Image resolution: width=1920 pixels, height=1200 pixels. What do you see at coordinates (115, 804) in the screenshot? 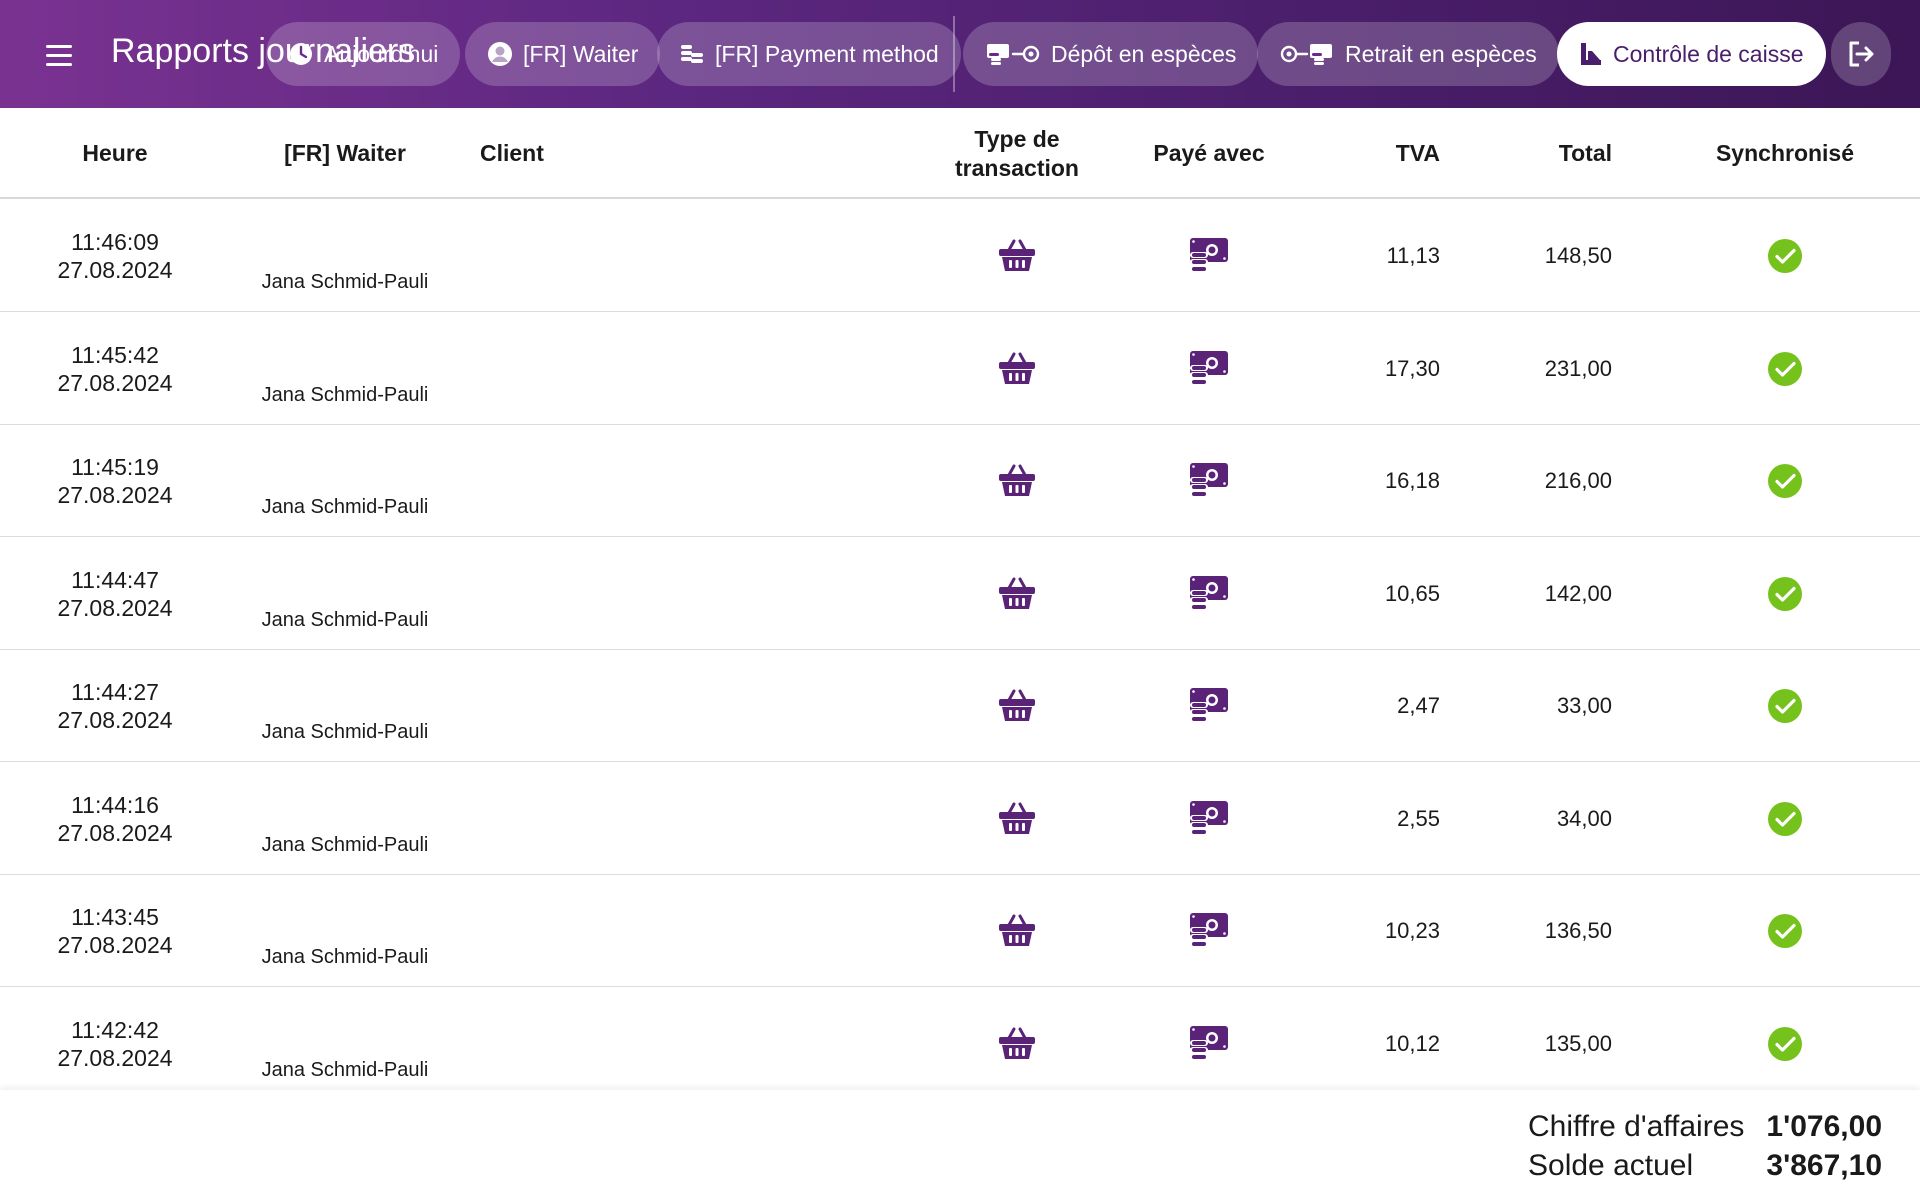
I see `row-time: 11:44:16` at bounding box center [115, 804].